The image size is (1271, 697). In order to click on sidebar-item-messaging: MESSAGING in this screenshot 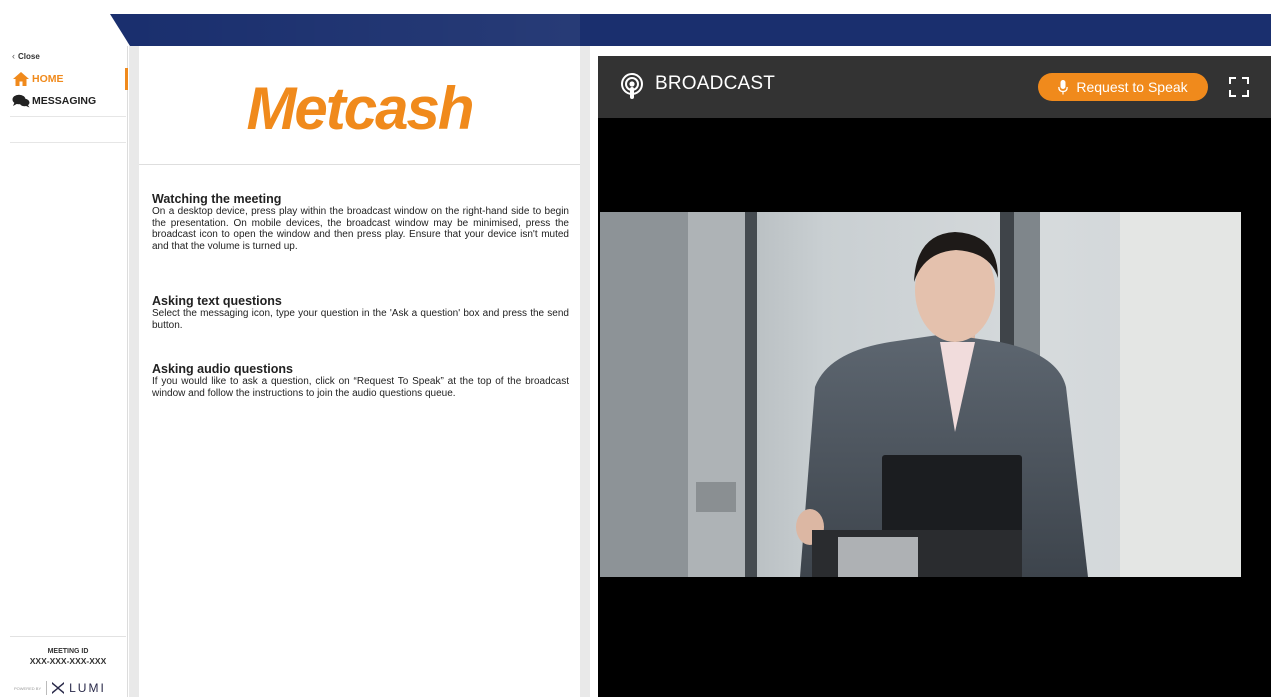, I will do `click(69, 101)`.